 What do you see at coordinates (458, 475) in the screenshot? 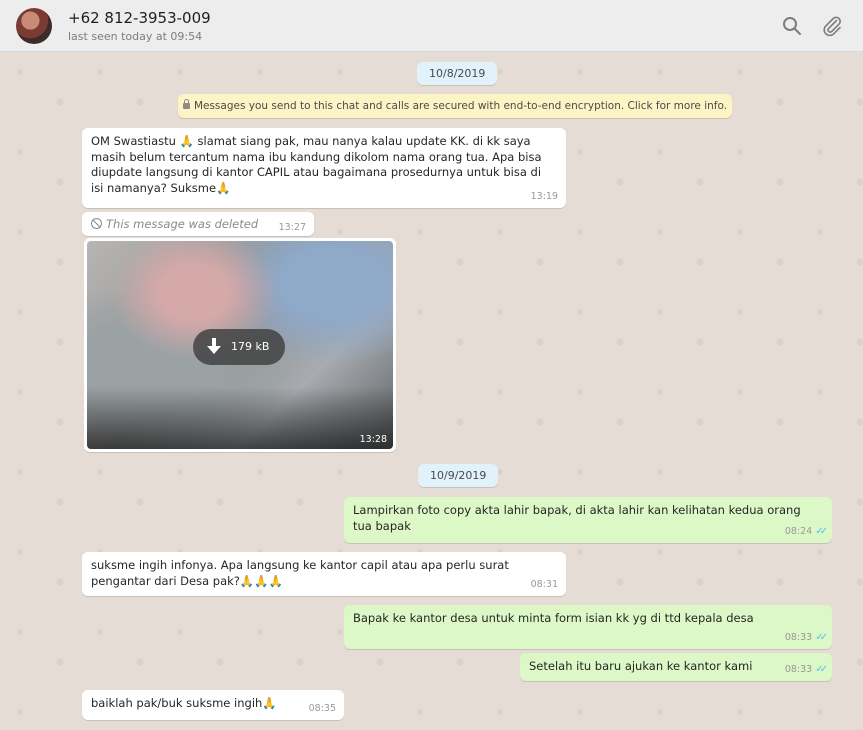
I see `date-divider: 10/9/2019` at bounding box center [458, 475].